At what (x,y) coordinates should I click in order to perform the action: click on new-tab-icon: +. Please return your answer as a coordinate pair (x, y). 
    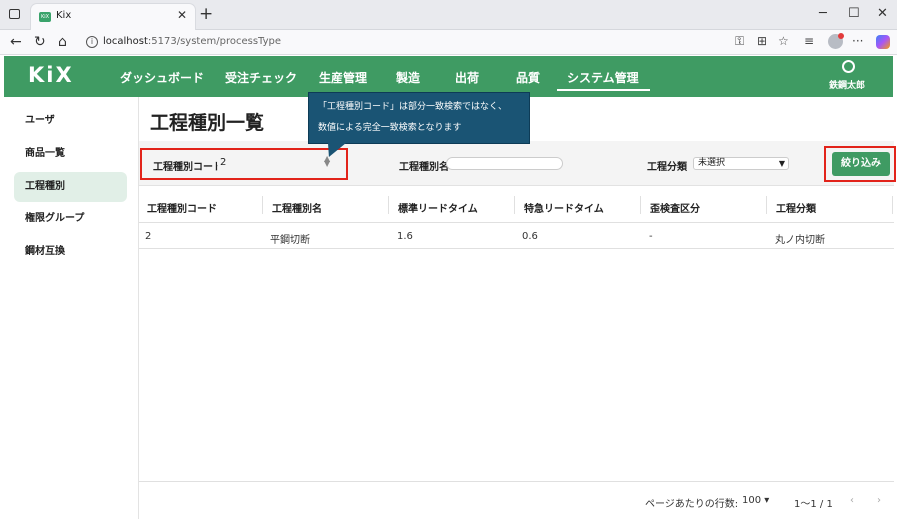
    Looking at the image, I should click on (206, 14).